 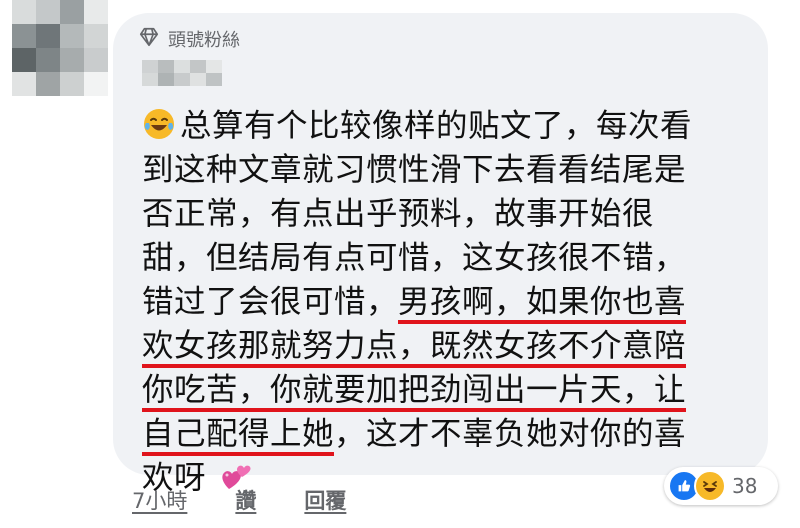 What do you see at coordinates (204, 40) in the screenshot?
I see `badge-label: 頭號粉絲` at bounding box center [204, 40].